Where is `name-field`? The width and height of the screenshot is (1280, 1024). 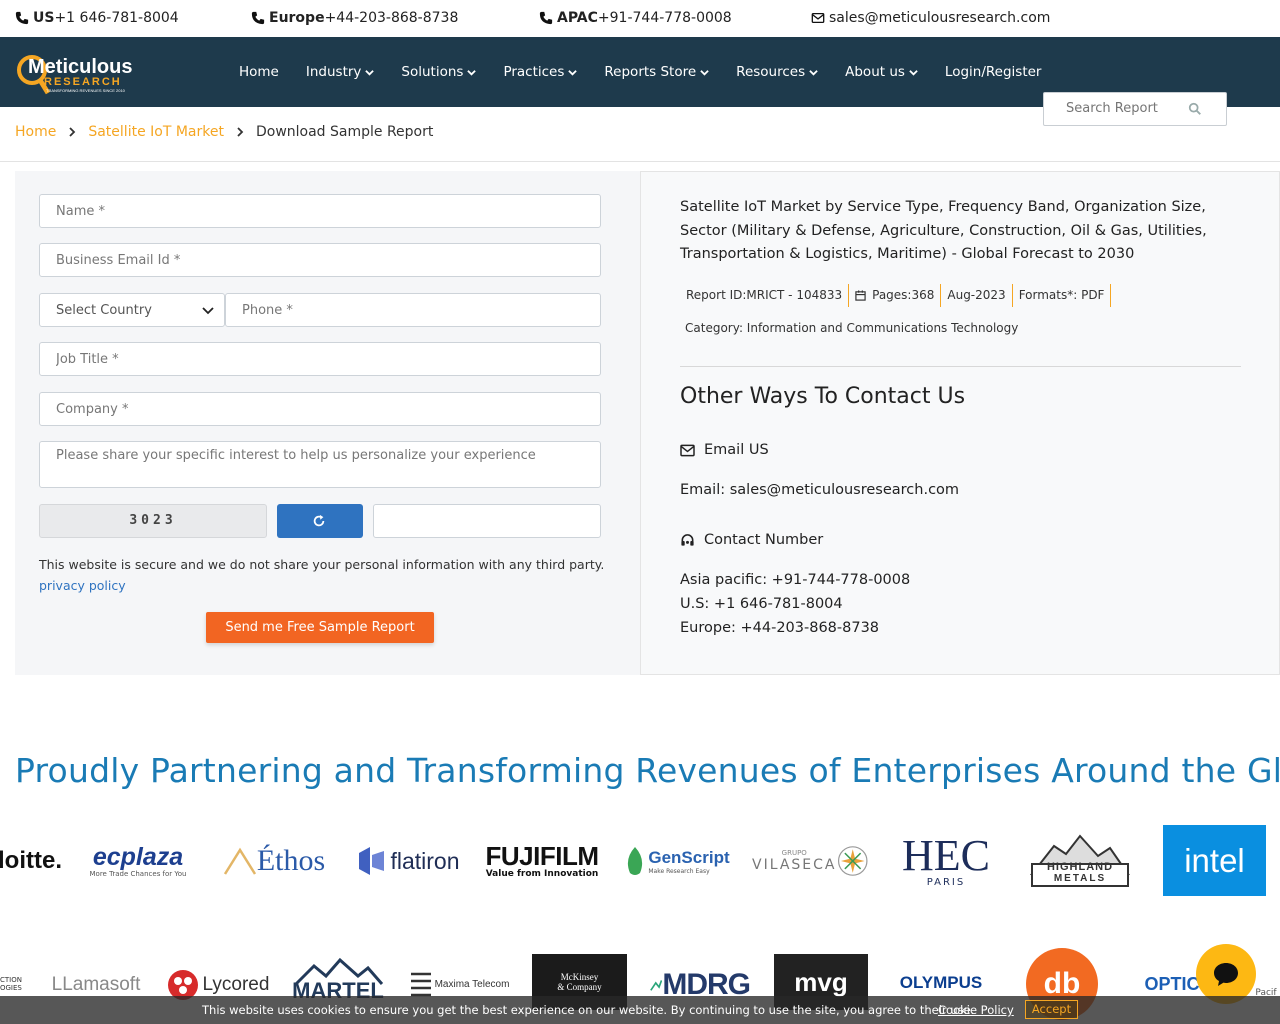 name-field is located at coordinates (320, 211).